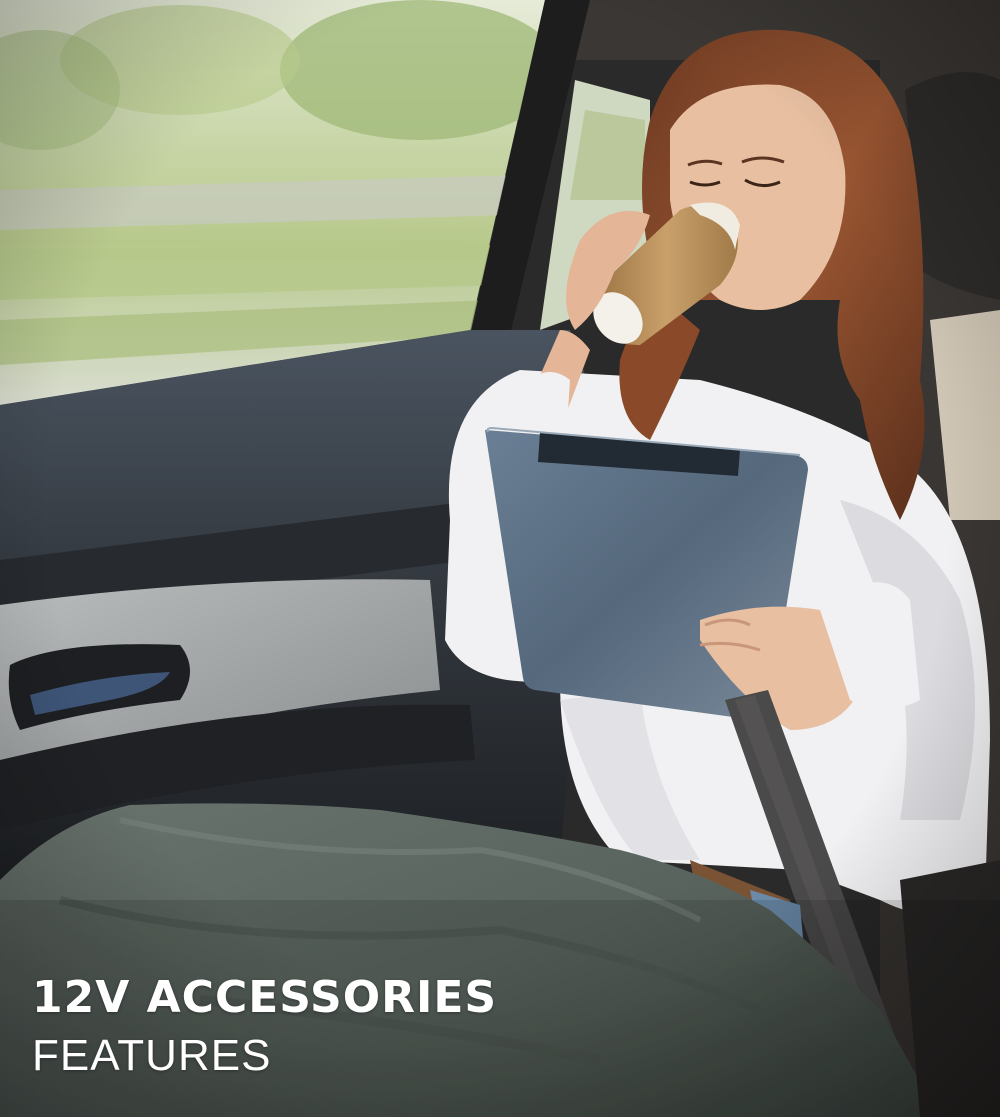  Describe the element at coordinates (264, 1026) in the screenshot. I see `hero-caption: 12V ACCESSORIES FEATURES` at that location.